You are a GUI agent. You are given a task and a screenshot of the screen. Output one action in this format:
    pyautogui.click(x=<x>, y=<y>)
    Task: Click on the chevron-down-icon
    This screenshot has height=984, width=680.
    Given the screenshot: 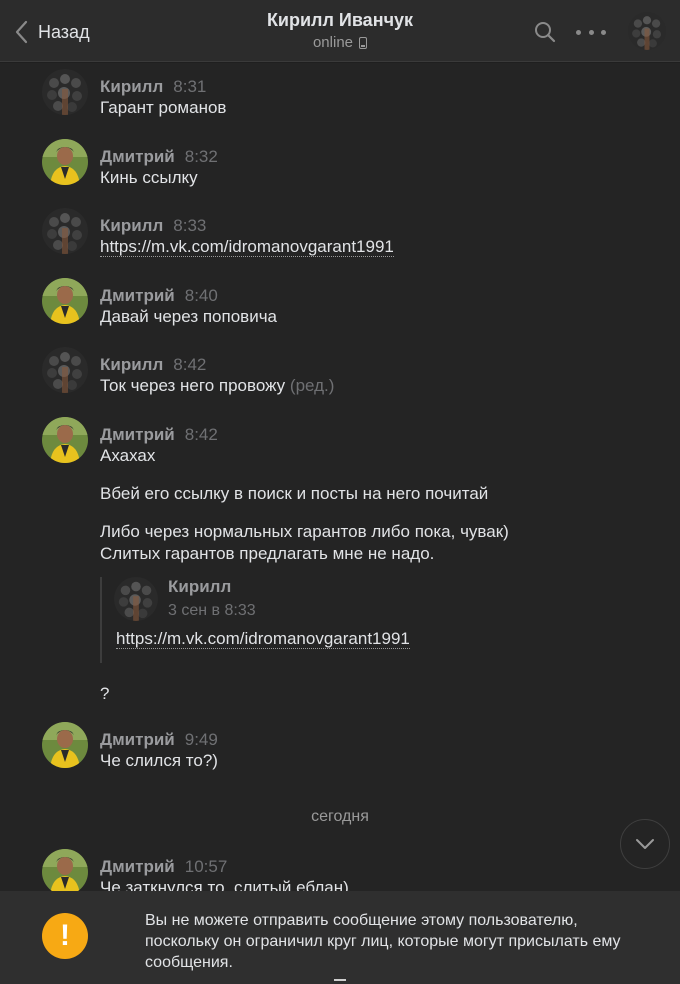 What is the action you would take?
    pyautogui.click(x=645, y=844)
    